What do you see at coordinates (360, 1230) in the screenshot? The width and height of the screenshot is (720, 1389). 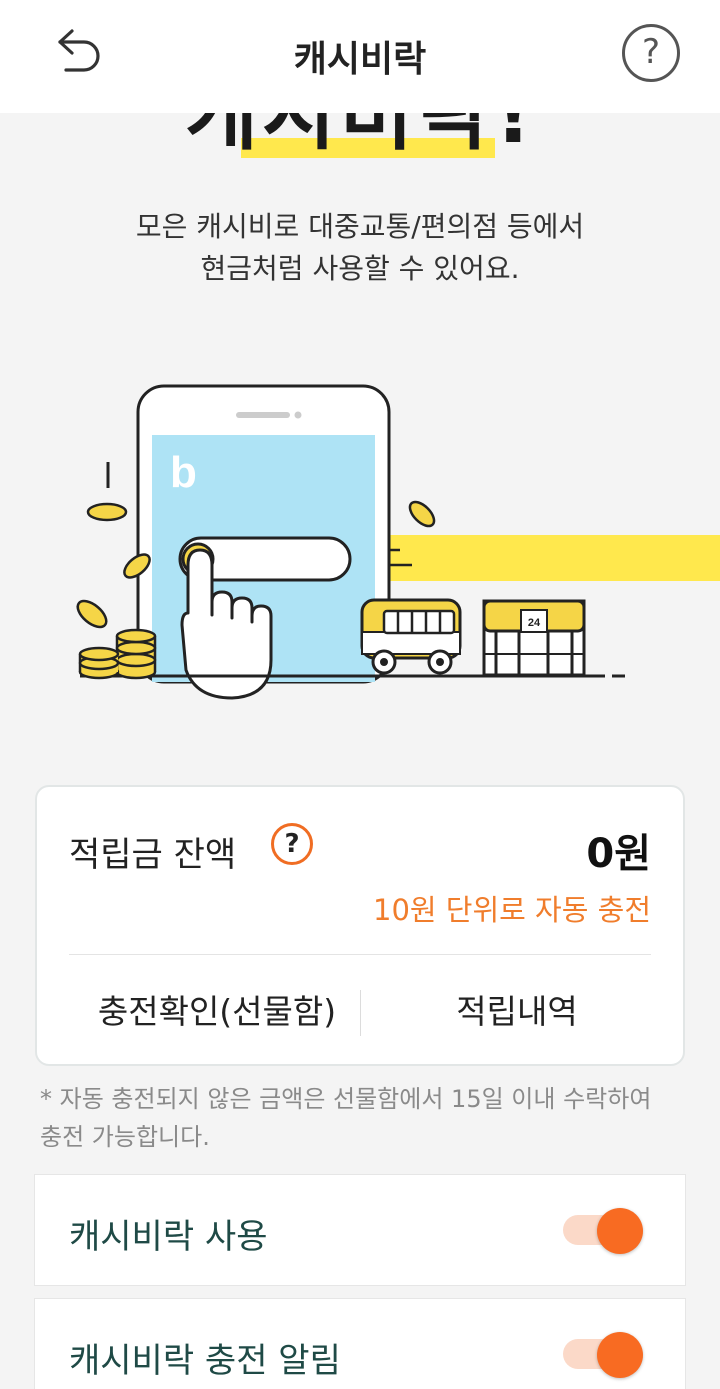 I see `setting-row-use: 캐시비락 사용` at bounding box center [360, 1230].